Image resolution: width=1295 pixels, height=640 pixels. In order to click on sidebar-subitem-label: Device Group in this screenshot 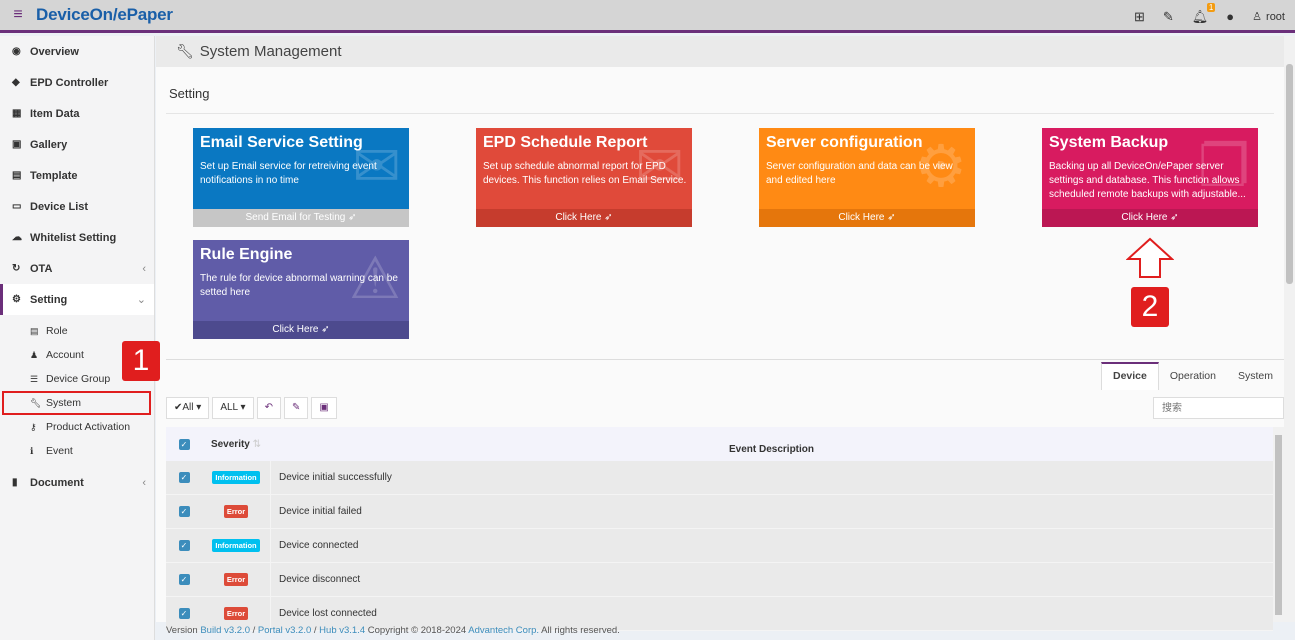, I will do `click(78, 379)`.